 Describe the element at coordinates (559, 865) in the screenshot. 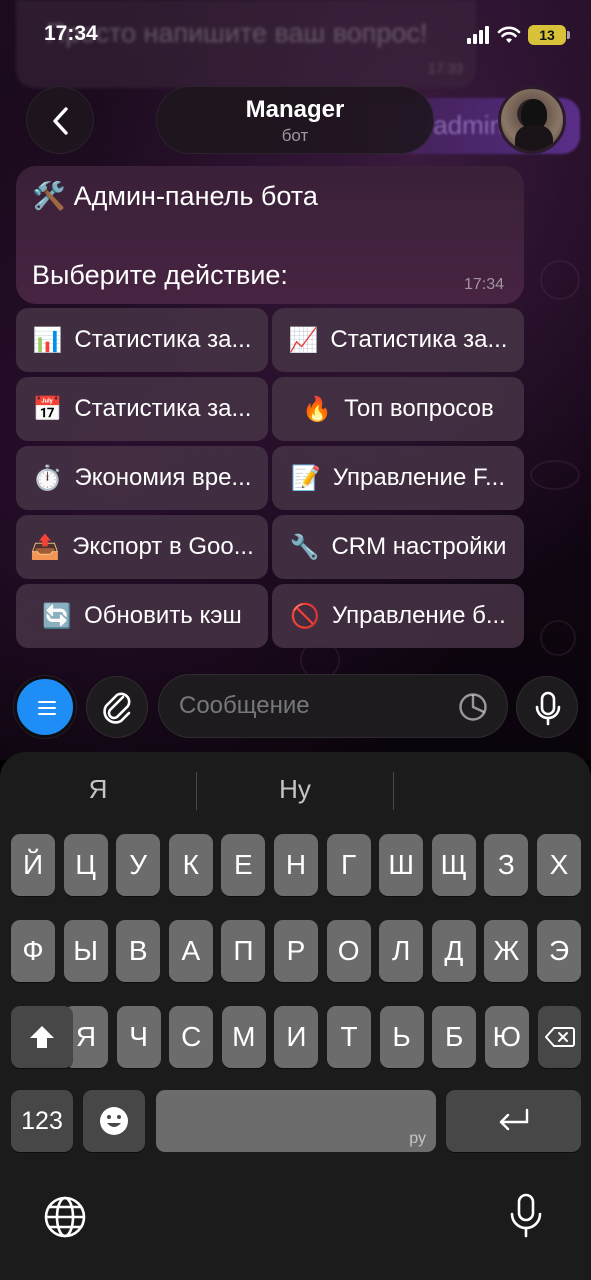

I see `key-Х: Х` at that location.